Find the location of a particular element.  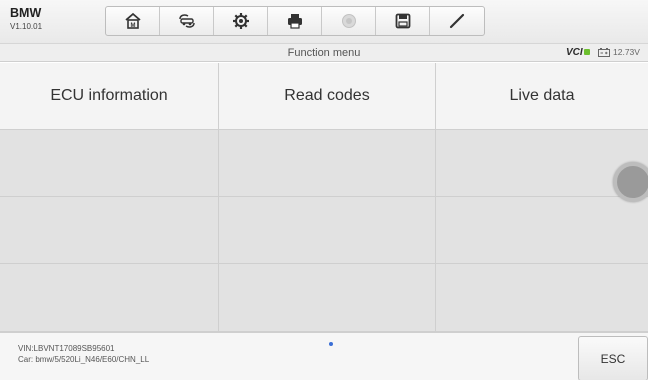

pen-icon is located at coordinates (457, 21).